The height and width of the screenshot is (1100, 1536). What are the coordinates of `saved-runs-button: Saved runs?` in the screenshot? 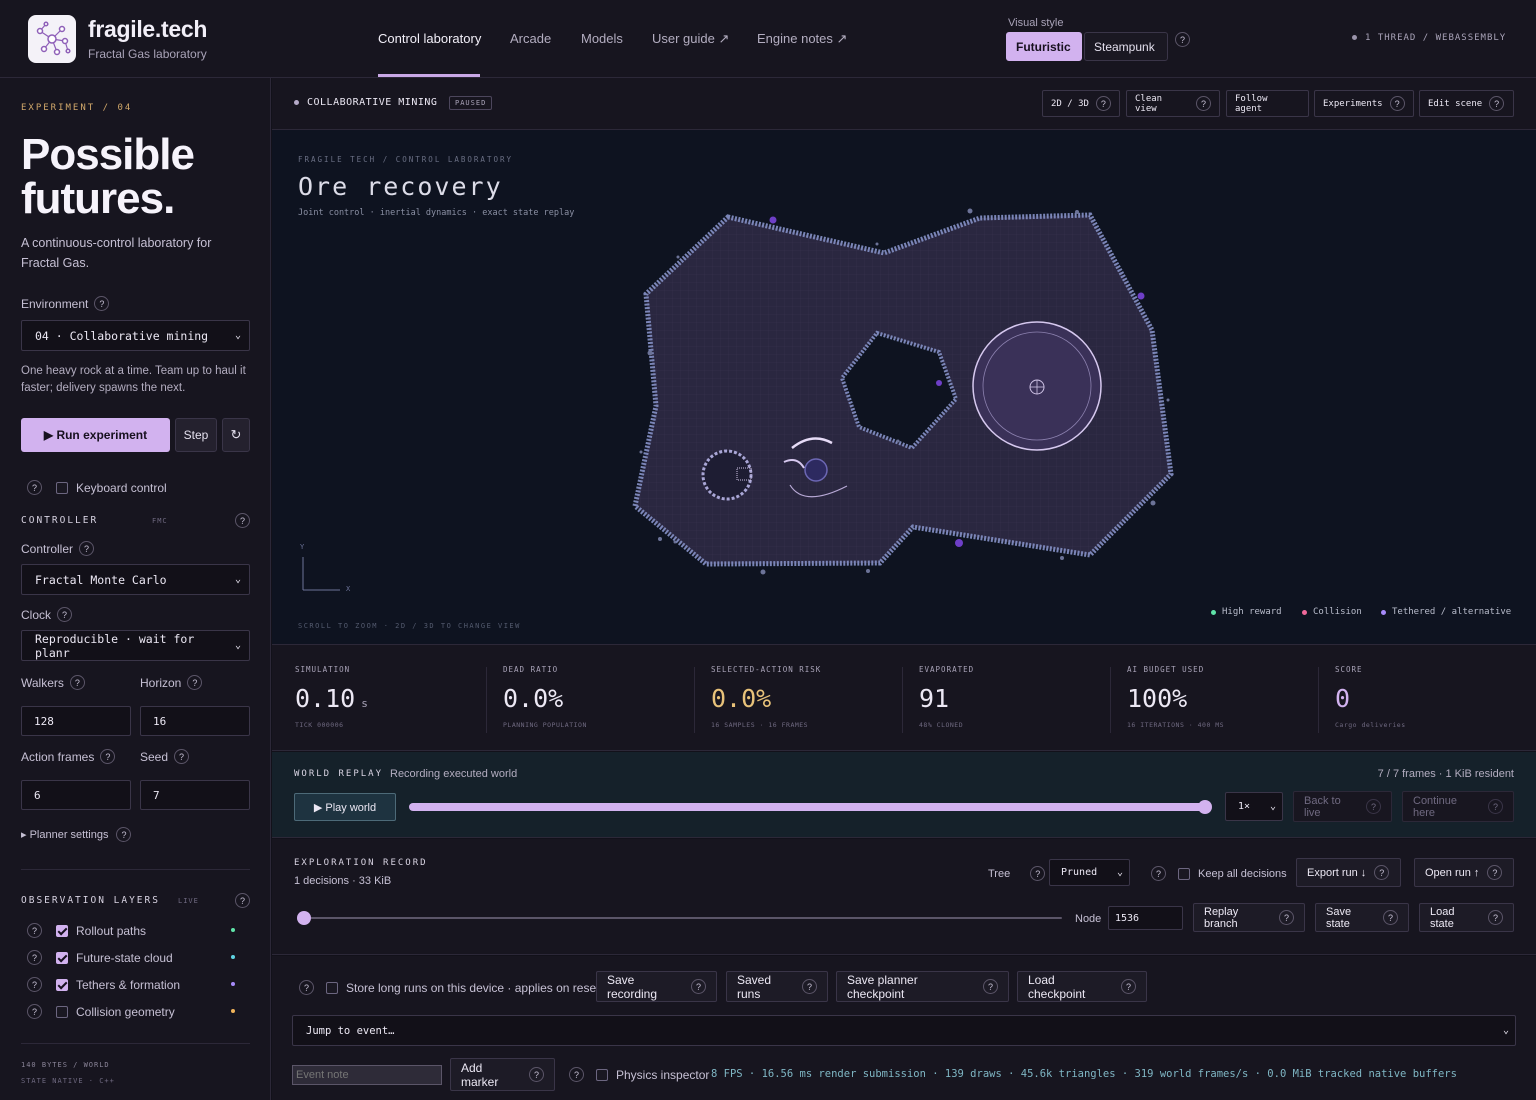 It's located at (777, 986).